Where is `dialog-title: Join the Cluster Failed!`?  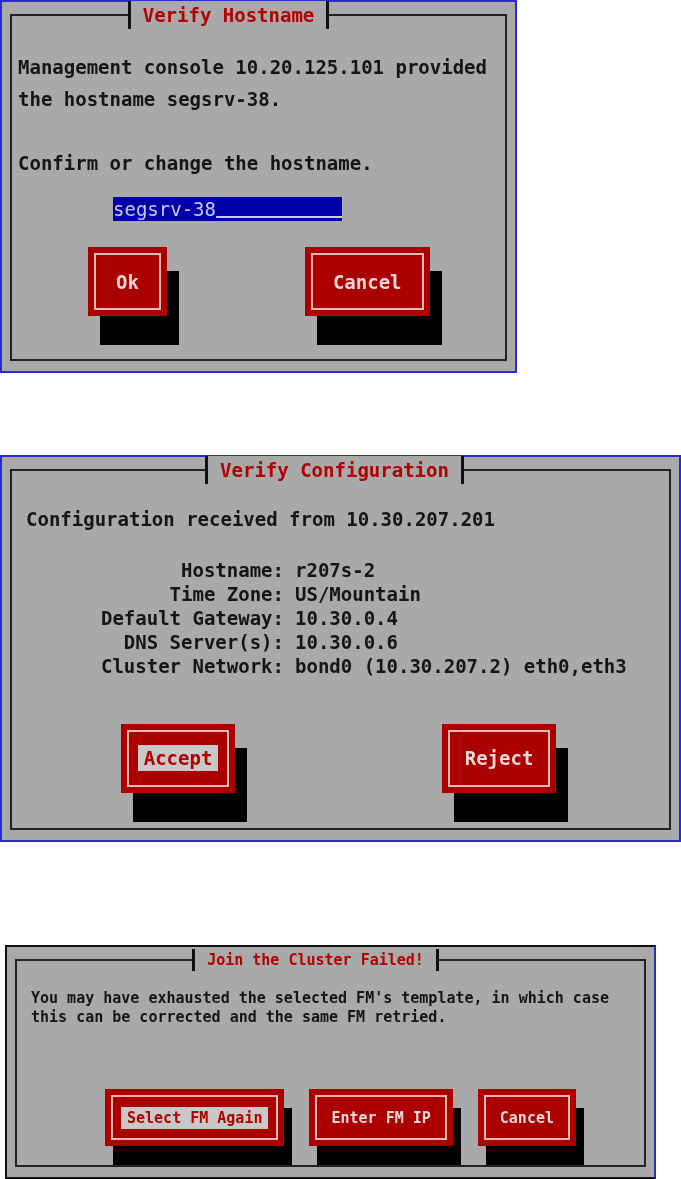 dialog-title: Join the Cluster Failed! is located at coordinates (315, 960).